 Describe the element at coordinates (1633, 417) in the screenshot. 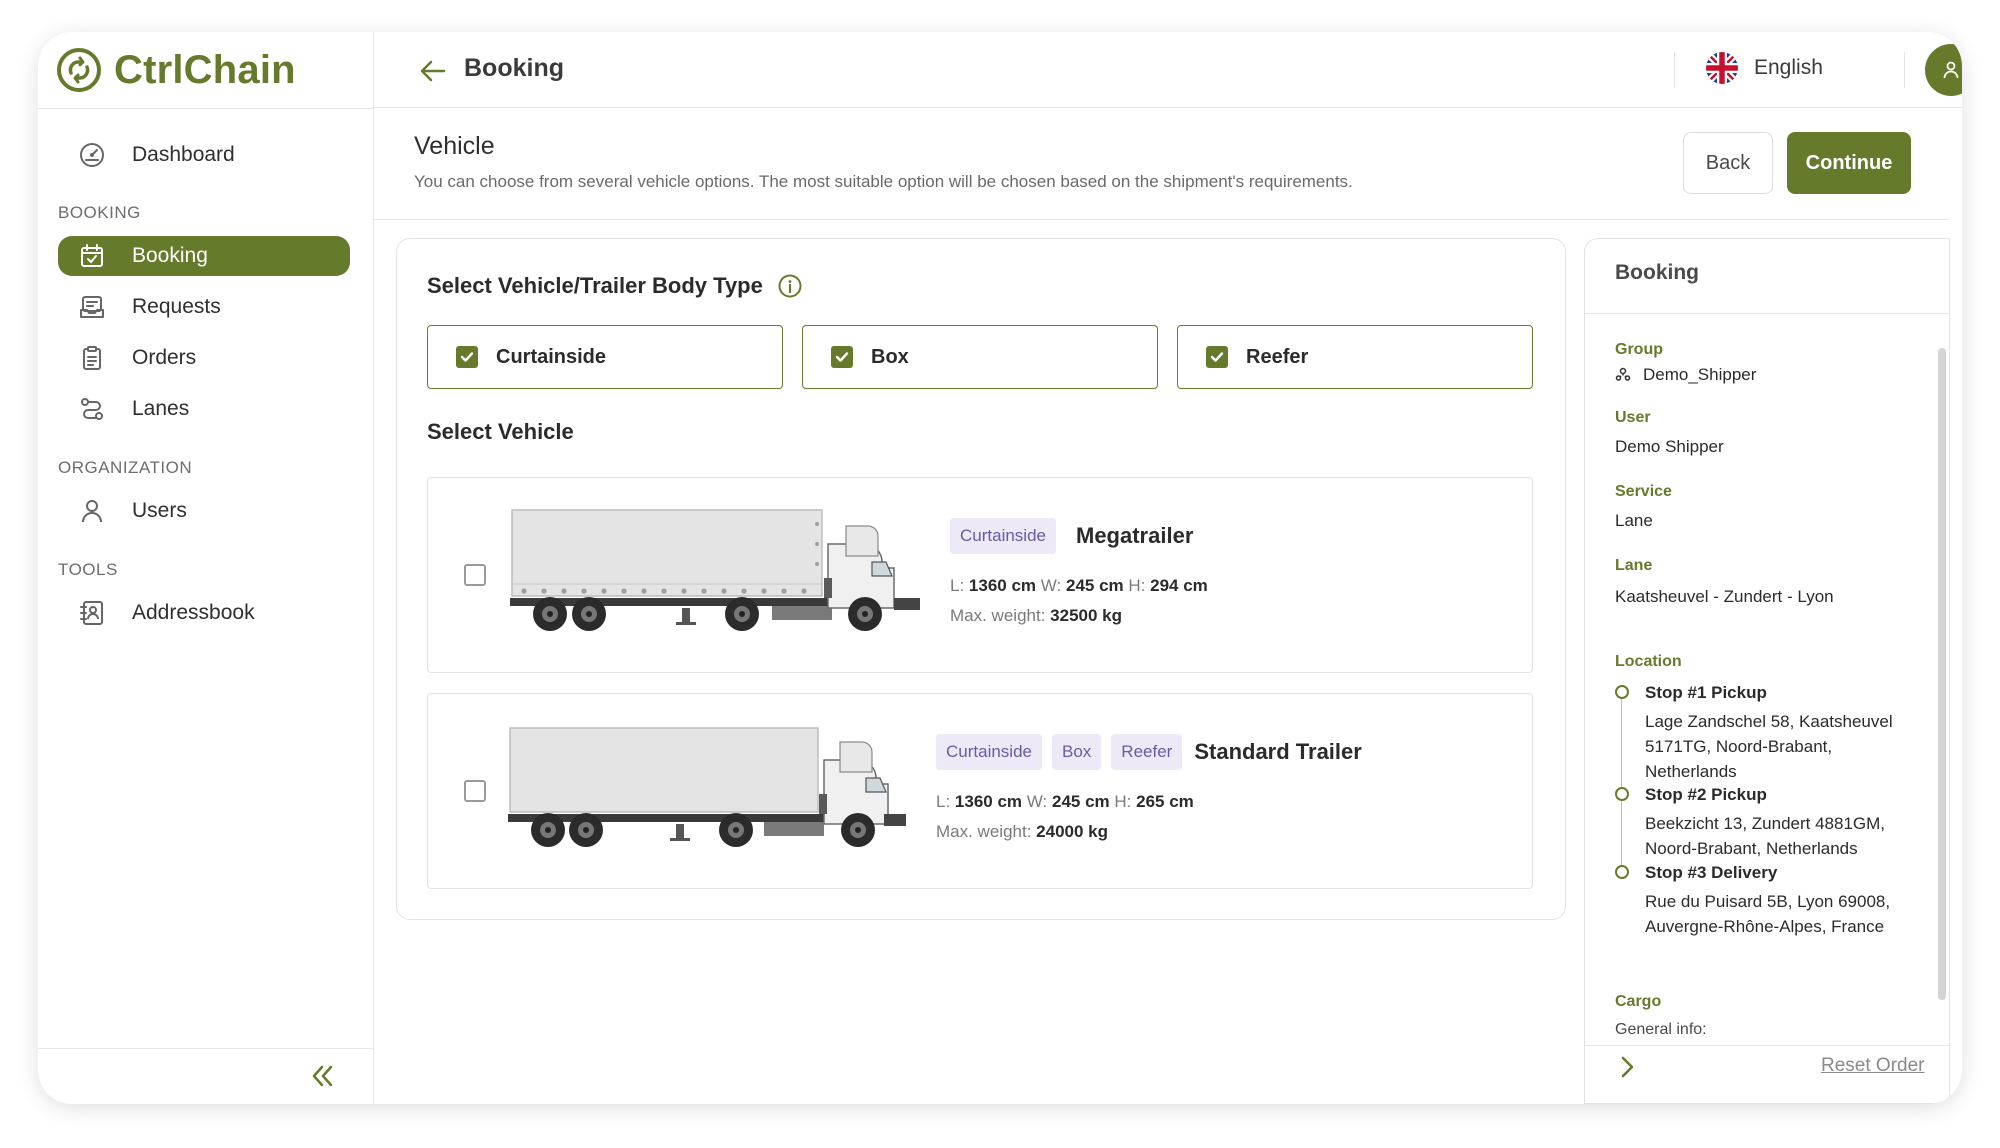

I see `user-label: User` at that location.